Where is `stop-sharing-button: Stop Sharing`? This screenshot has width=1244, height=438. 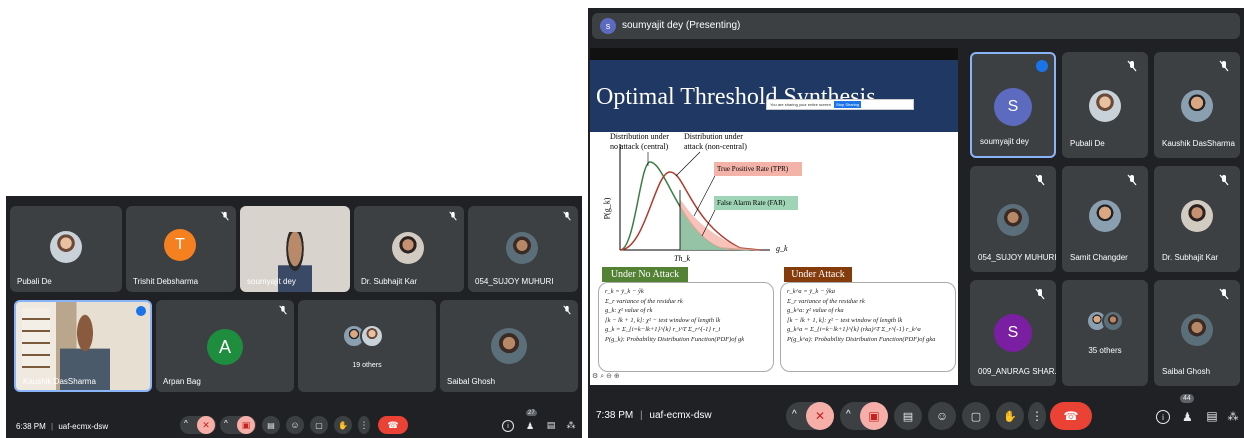
stop-sharing-button: Stop Sharing is located at coordinates (848, 104).